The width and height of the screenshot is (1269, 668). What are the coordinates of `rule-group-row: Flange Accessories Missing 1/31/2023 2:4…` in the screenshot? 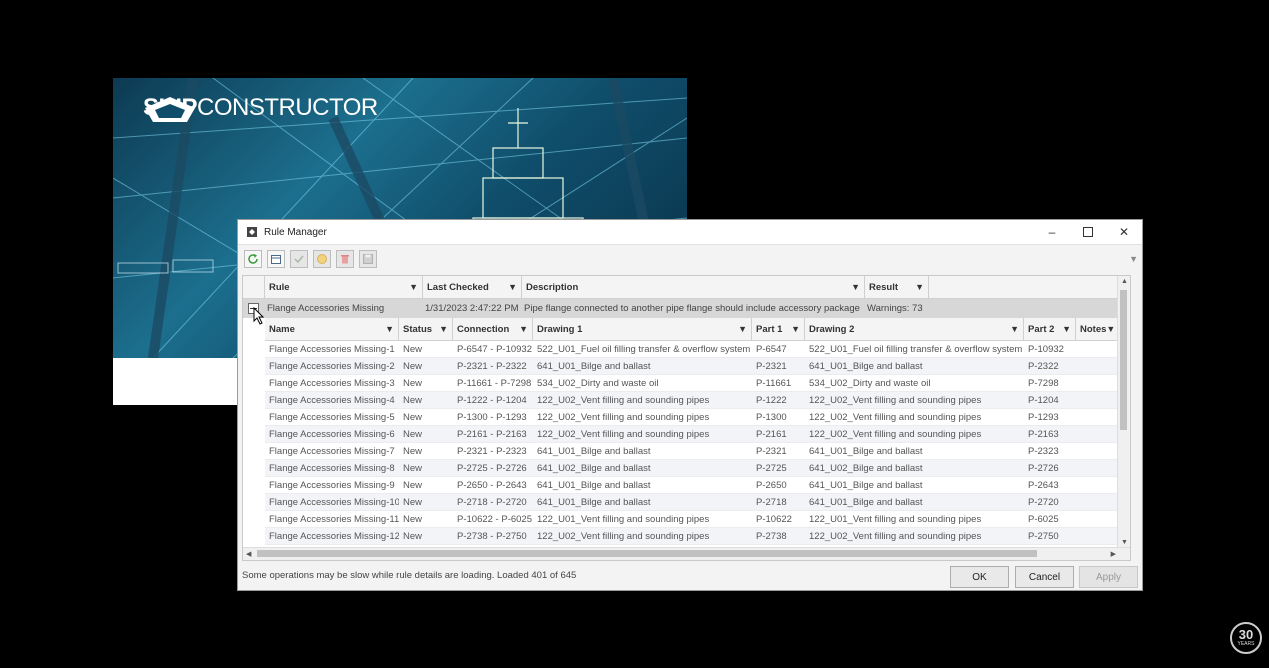 It's located at (686, 308).